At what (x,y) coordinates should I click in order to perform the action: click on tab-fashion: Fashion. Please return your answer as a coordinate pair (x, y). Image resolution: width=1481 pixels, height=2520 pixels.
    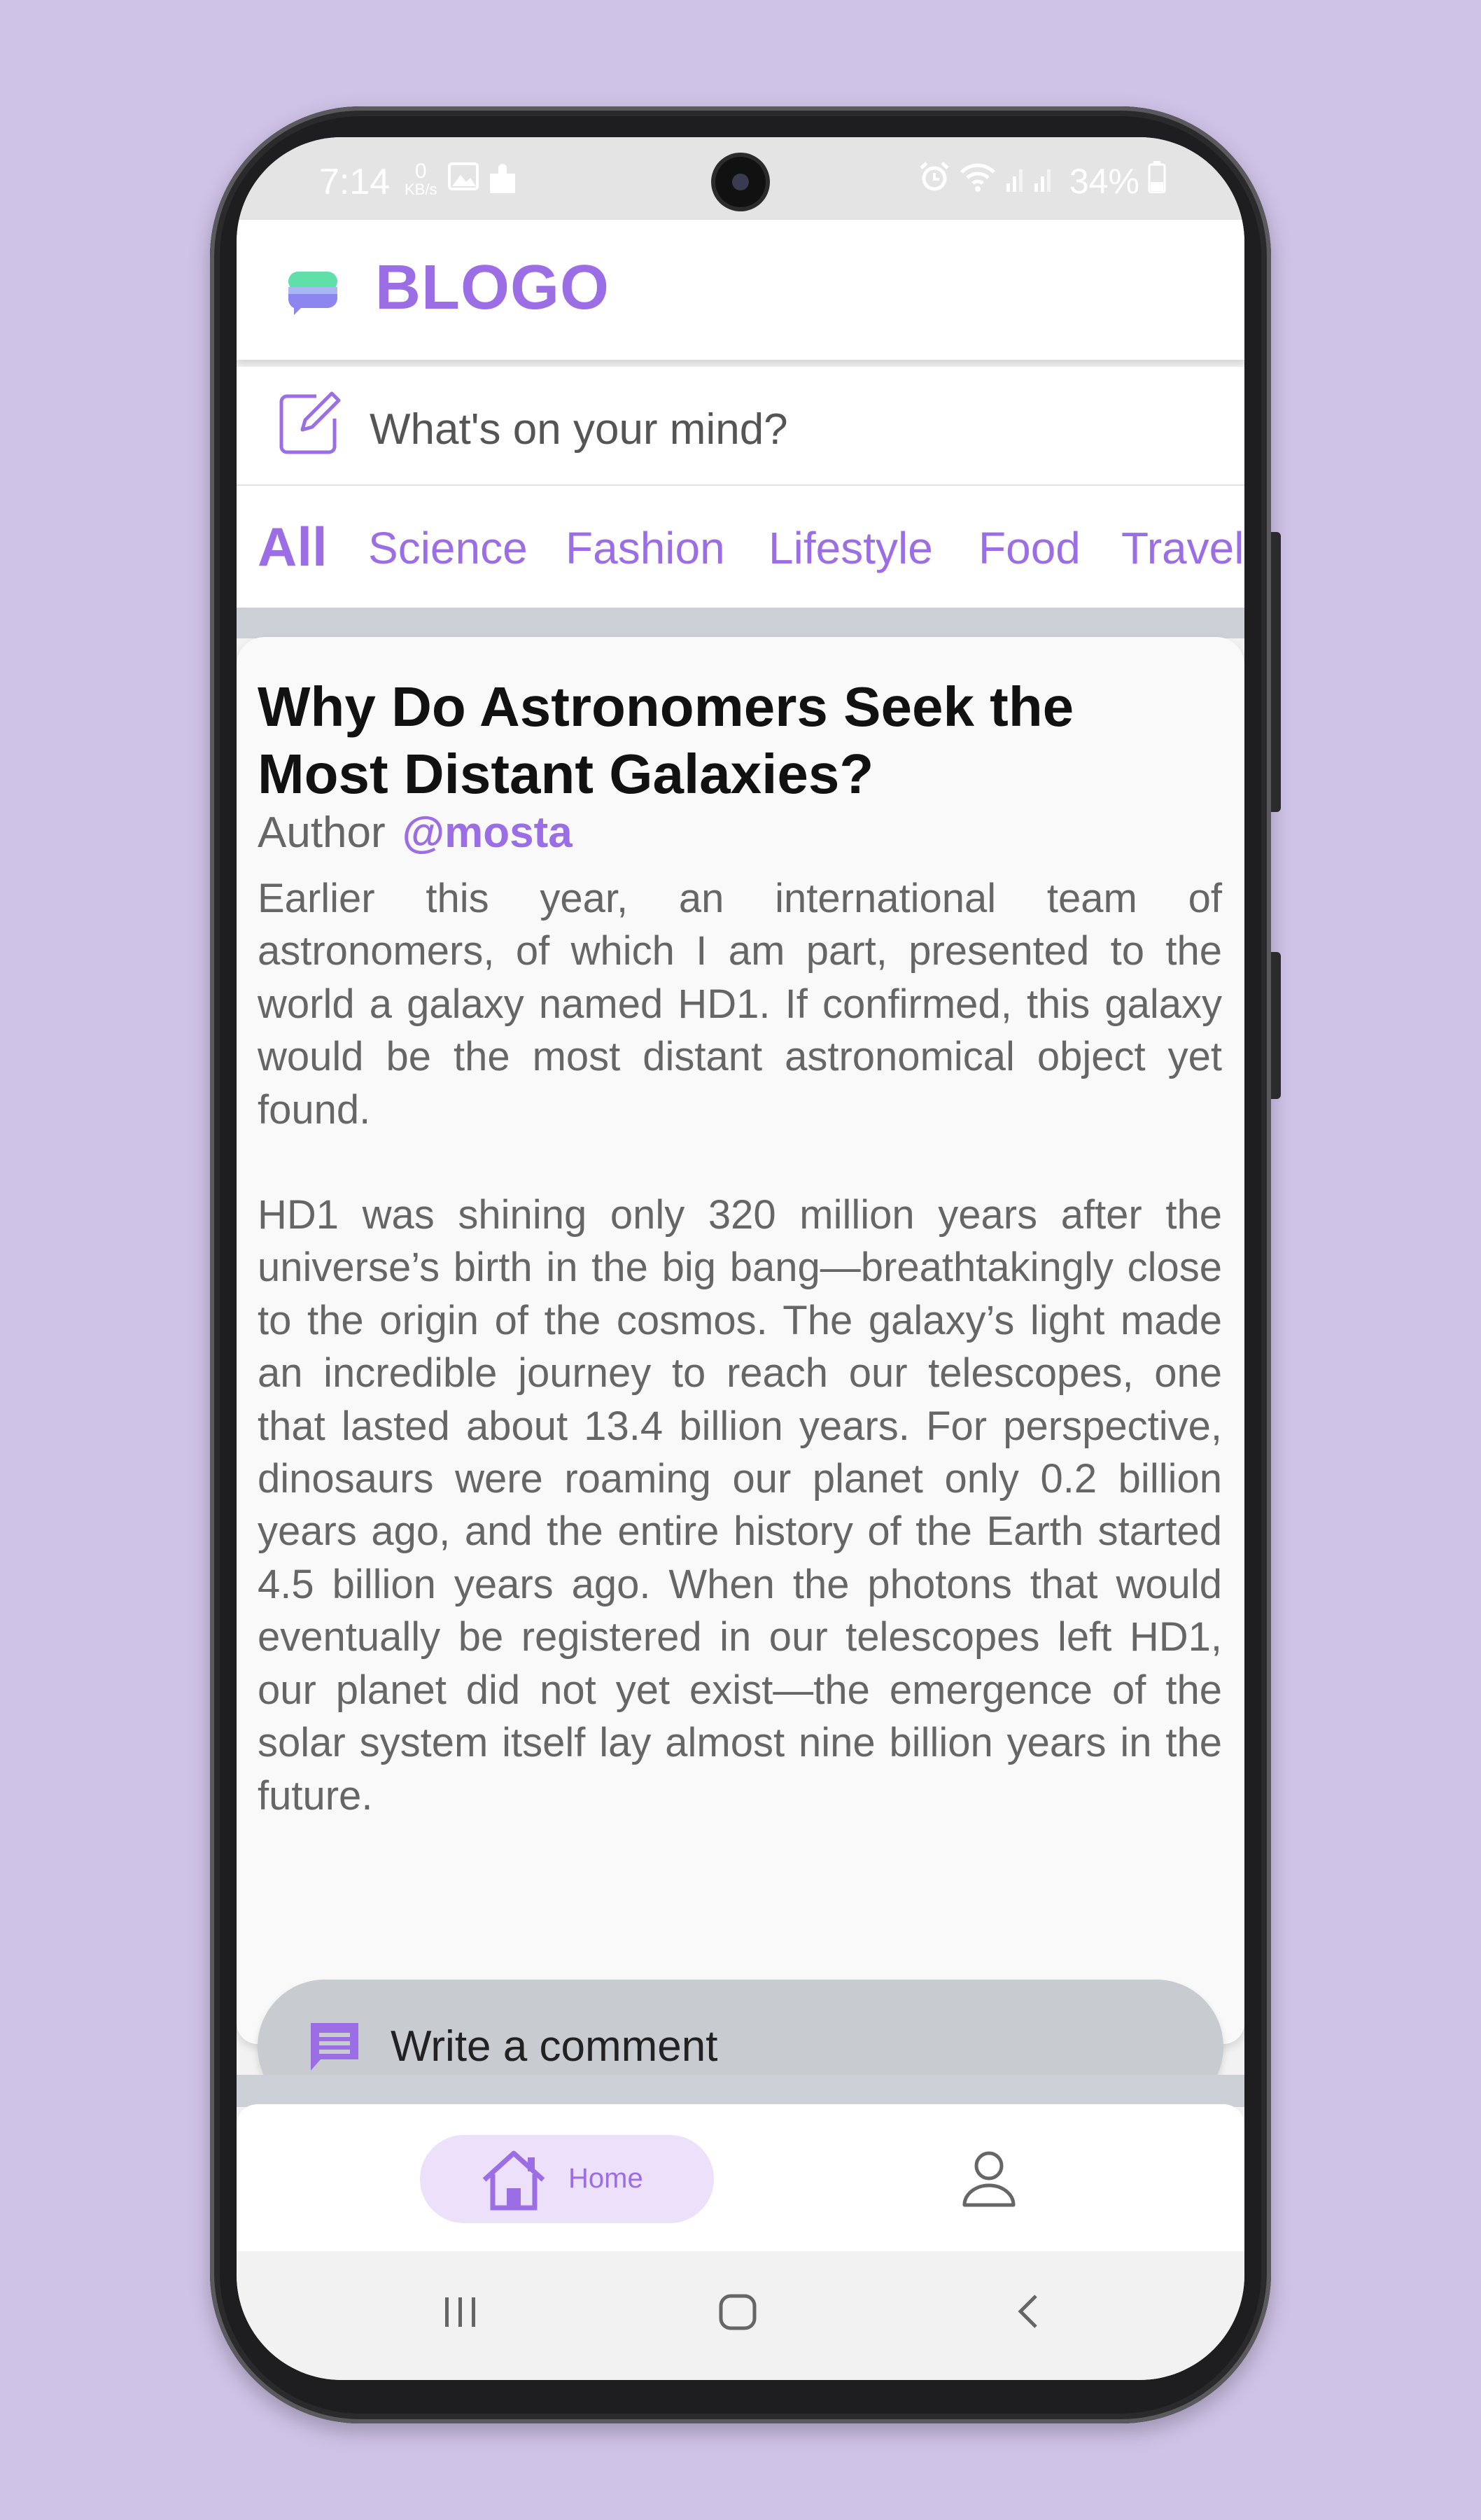
    Looking at the image, I should click on (645, 548).